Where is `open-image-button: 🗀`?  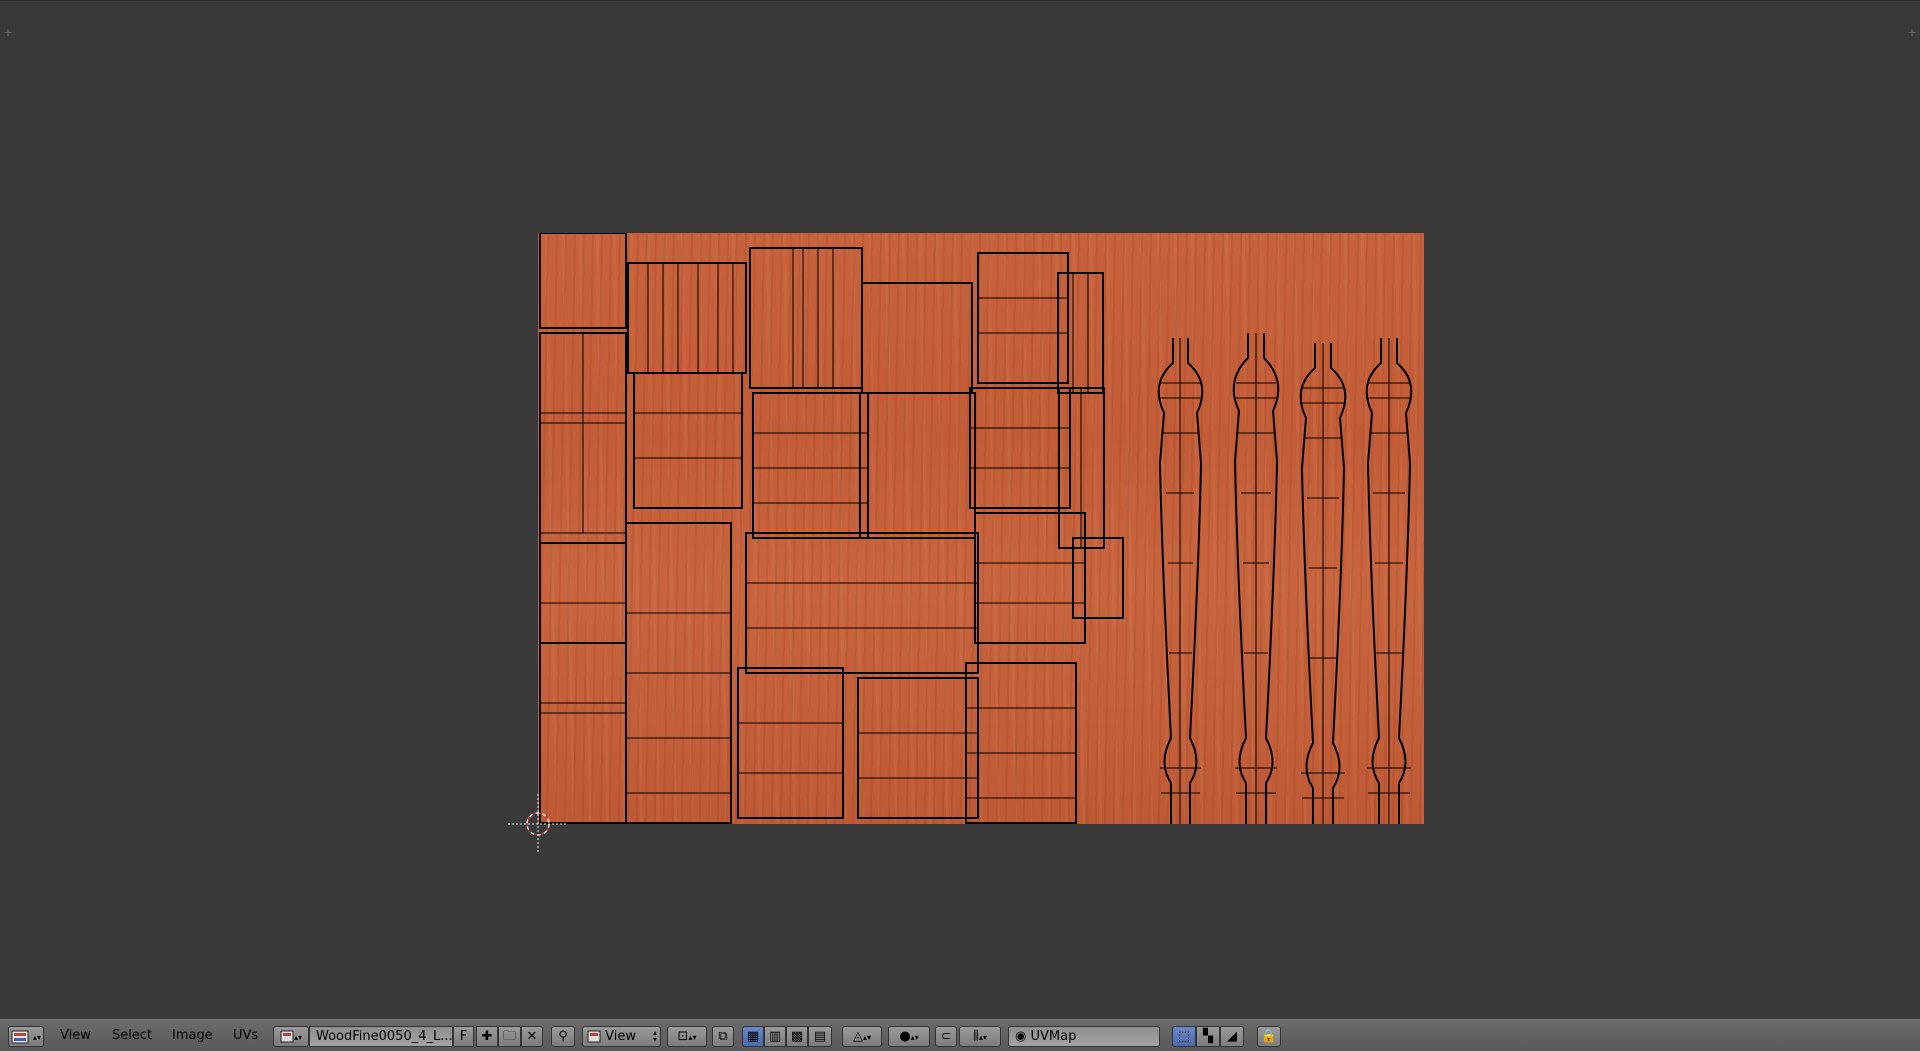
open-image-button: 🗀 is located at coordinates (509, 1036).